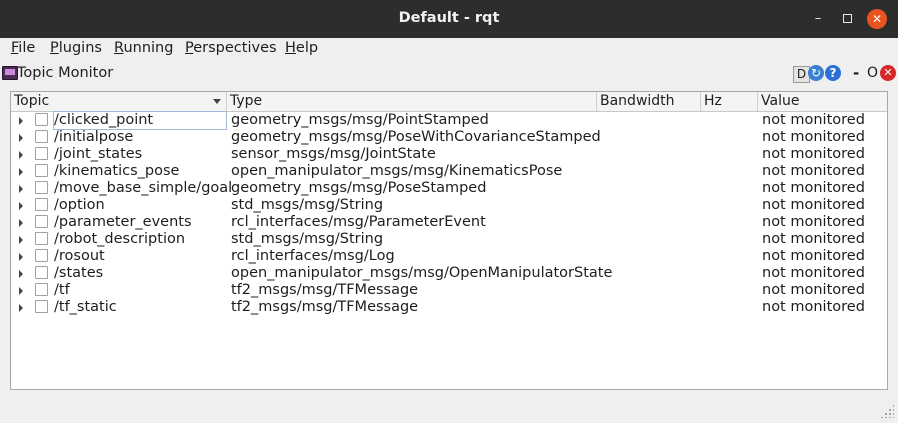 The width and height of the screenshot is (898, 423). I want to click on resize-grip, so click(887, 411).